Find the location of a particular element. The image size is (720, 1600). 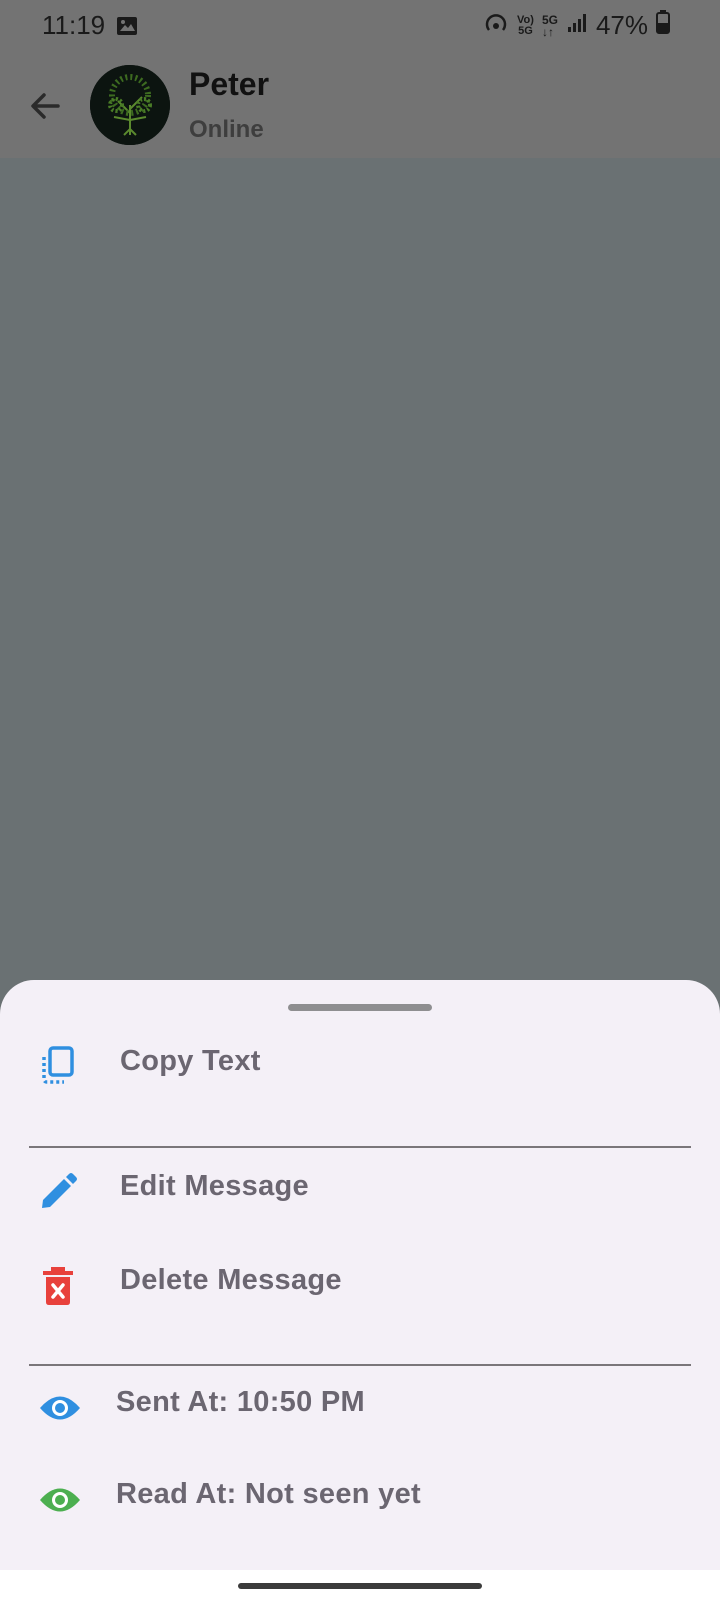

home-gesture-bar is located at coordinates (360, 1586).